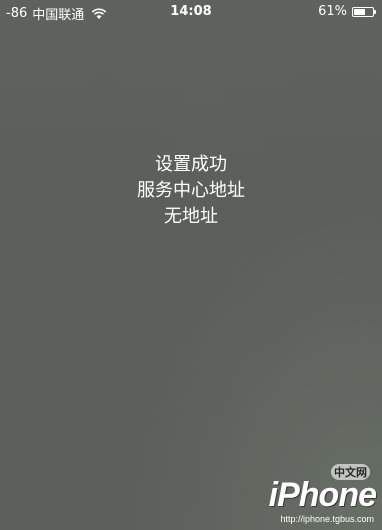 This screenshot has height=530, width=382. Describe the element at coordinates (191, 216) in the screenshot. I see `message-line-value: 无地址` at that location.